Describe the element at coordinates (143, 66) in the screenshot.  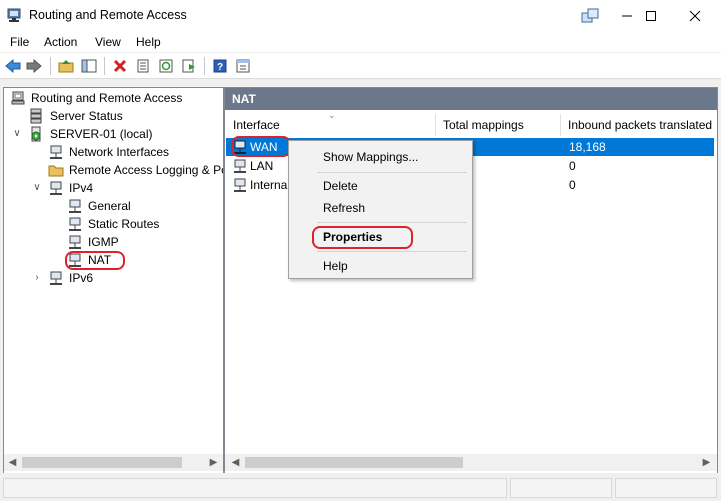
I see `properties-sheet-icon` at that location.